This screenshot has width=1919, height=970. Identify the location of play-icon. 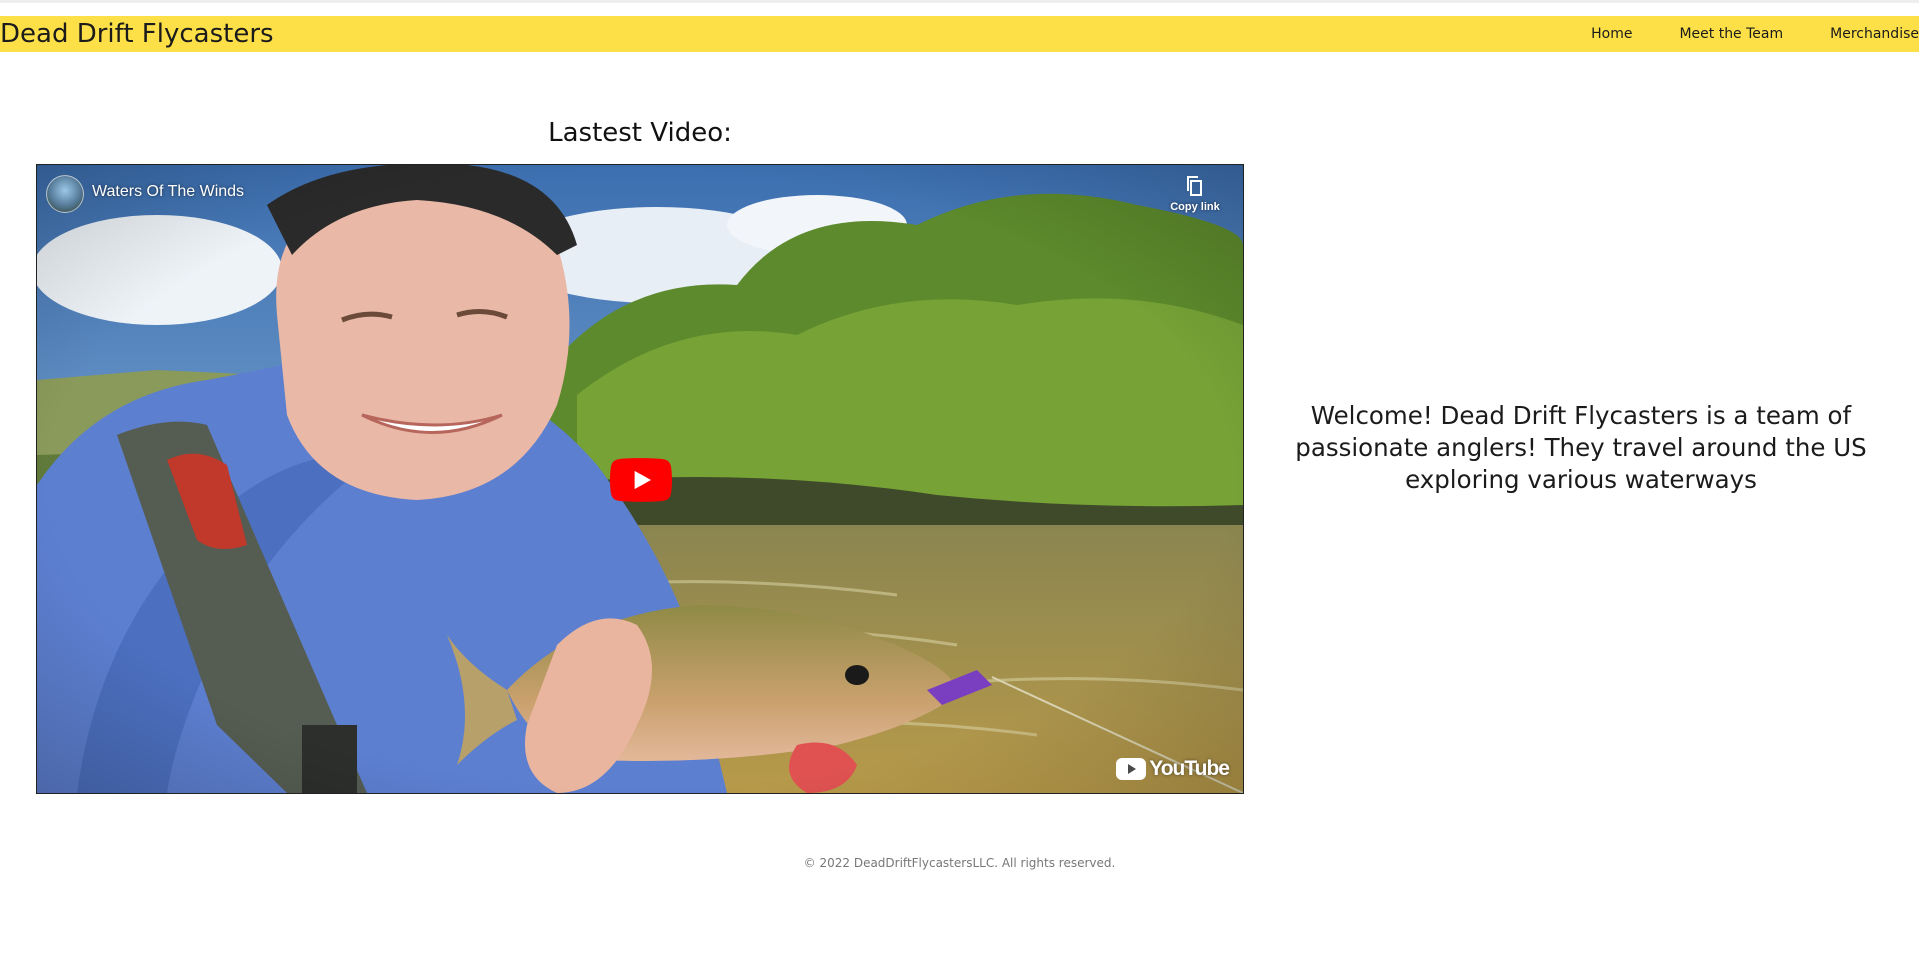
(641, 480).